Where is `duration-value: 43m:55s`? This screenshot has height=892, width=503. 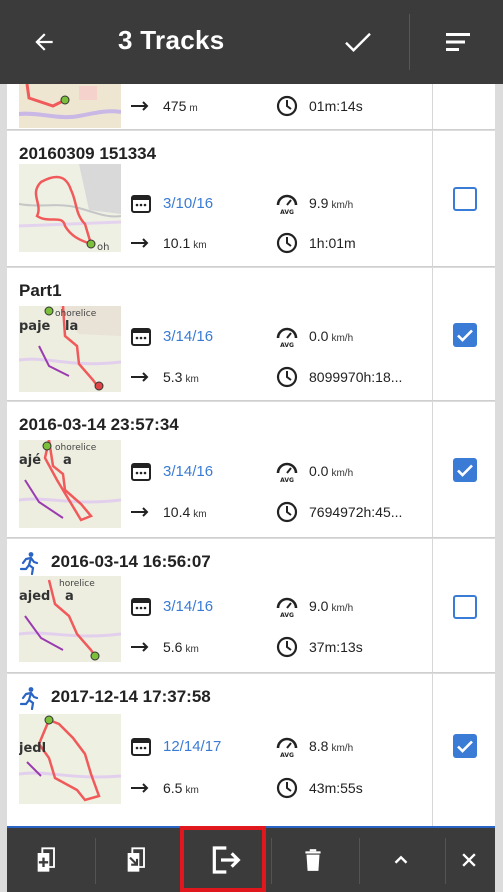 duration-value: 43m:55s is located at coordinates (336, 788).